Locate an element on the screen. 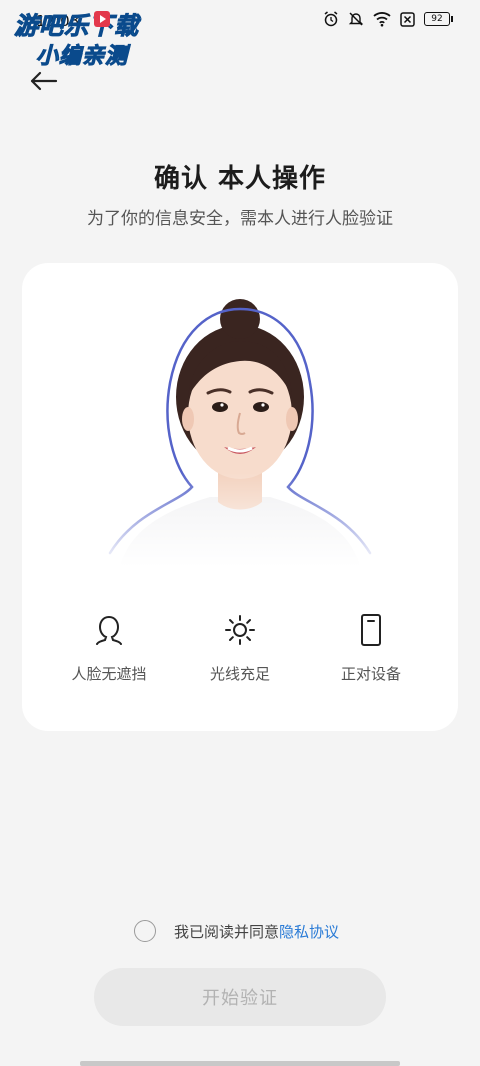  tip-face-device: 正对设备 is located at coordinates (371, 648).